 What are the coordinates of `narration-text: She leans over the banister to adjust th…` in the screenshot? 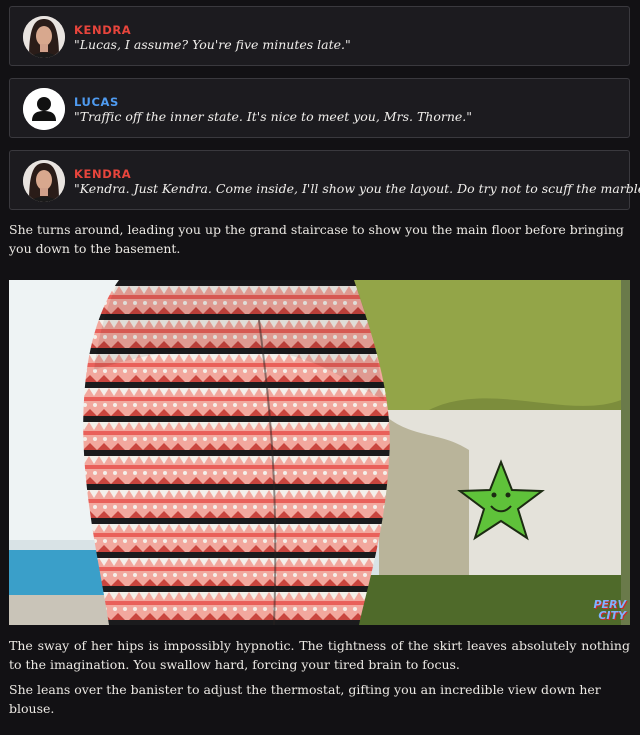 It's located at (305, 699).